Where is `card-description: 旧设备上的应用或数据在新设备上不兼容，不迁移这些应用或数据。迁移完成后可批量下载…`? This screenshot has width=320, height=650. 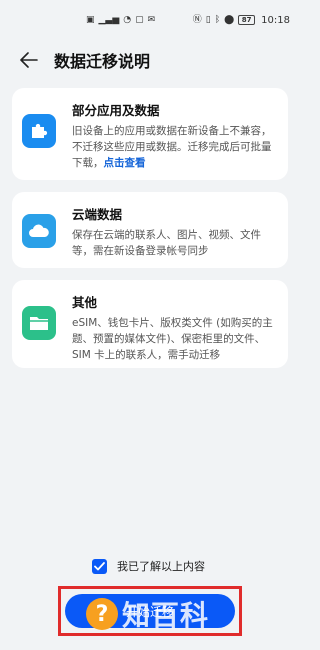 card-description: 旧设备上的应用或数据在新设备上不兼容，不迁移这些应用或数据。迁移完成后可批量下载… is located at coordinates (172, 147).